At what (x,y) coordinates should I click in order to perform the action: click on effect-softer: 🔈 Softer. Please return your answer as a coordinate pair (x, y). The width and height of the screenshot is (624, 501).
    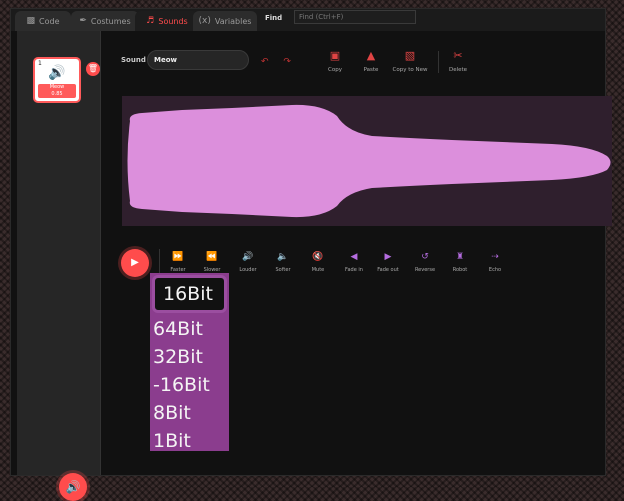
    Looking at the image, I should click on (283, 262).